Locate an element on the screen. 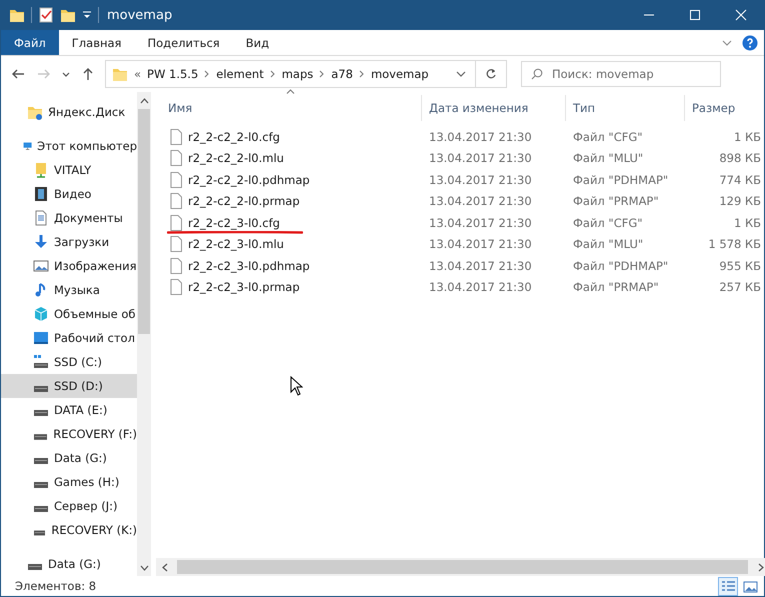  search-field: Поиск: movemap is located at coordinates (621, 74).